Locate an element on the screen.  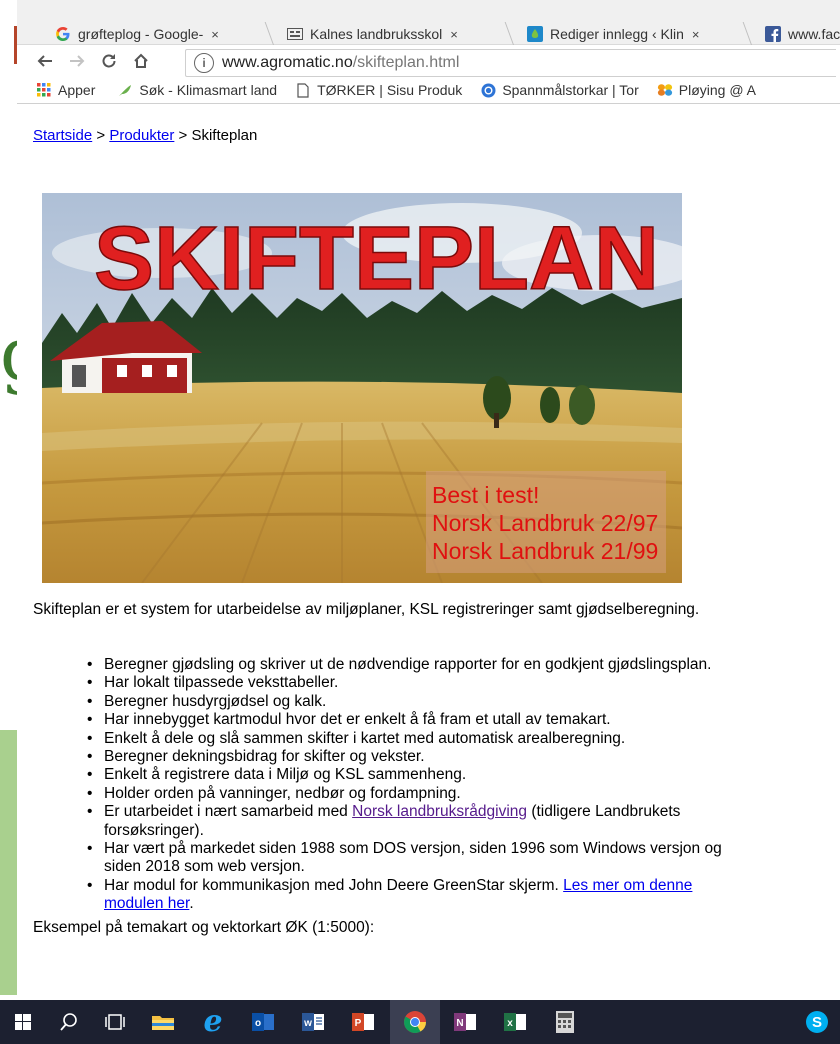
list-item: Beregner husdyrgjødsel og kalk. is located at coordinates (417, 702).